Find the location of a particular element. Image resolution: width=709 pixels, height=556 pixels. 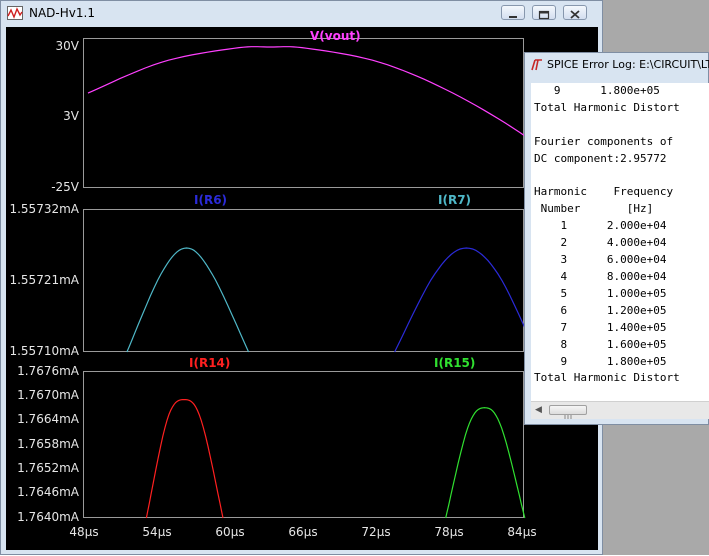

horizontal-scrollbar: ◀ is located at coordinates (620, 410).